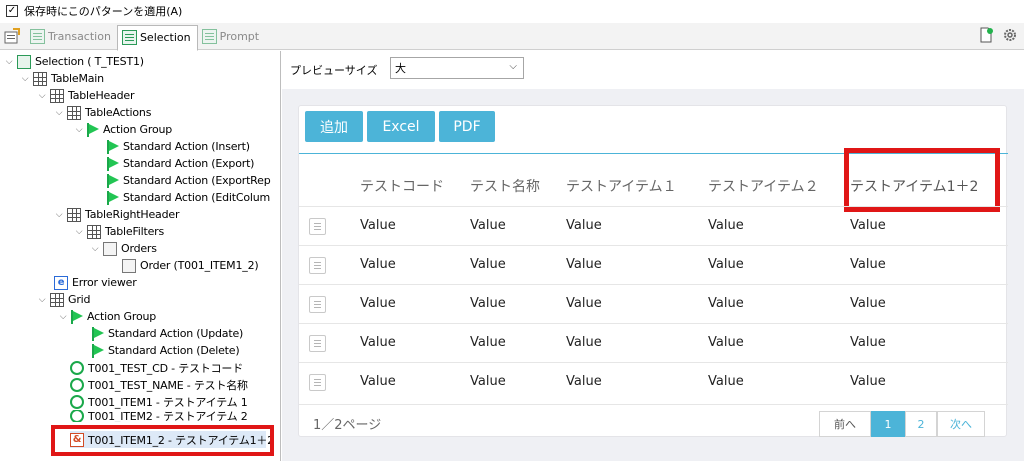 Image resolution: width=1024 pixels, height=461 pixels. I want to click on tree-node-tableheader: ⌵ TableHeader, so click(86, 95).